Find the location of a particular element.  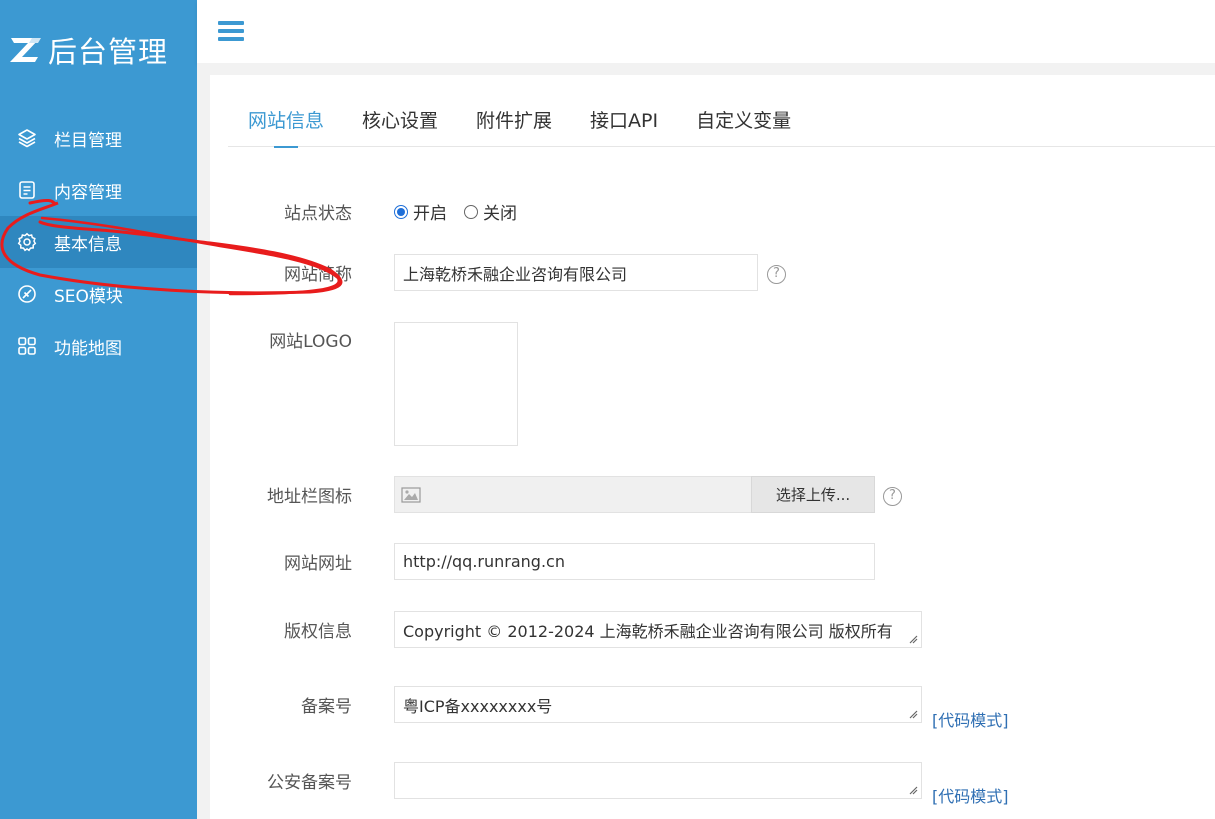

gear-icon is located at coordinates (27, 242).